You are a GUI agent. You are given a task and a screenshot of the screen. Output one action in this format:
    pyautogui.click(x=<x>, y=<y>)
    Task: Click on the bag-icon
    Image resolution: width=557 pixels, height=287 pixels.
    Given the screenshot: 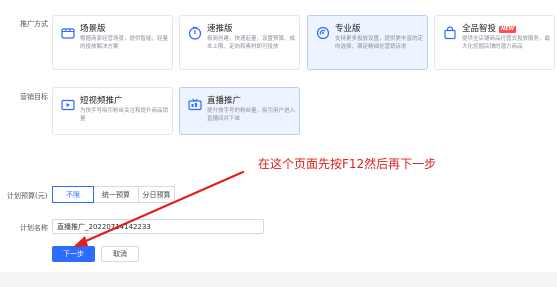 What is the action you would take?
    pyautogui.click(x=450, y=32)
    